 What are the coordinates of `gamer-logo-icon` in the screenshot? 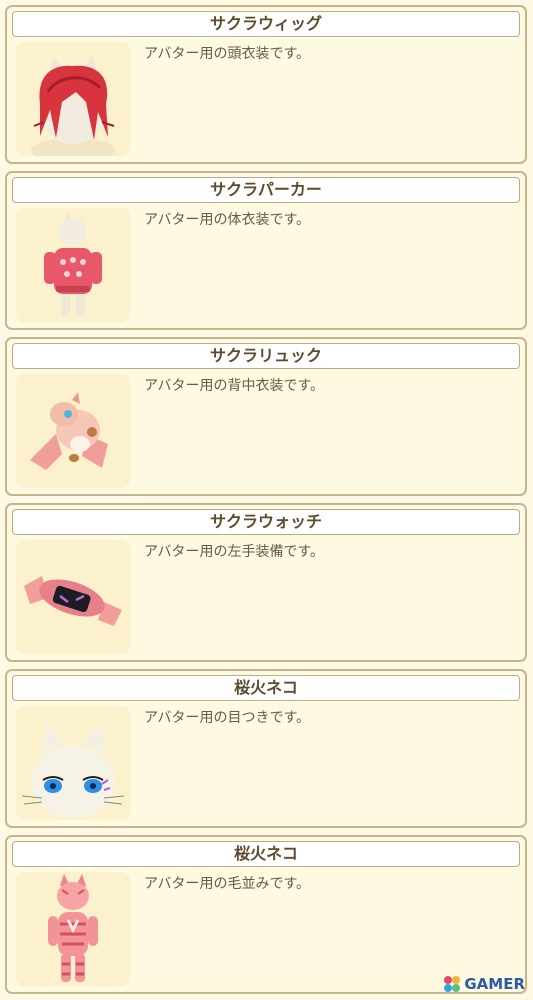 It's located at (452, 984).